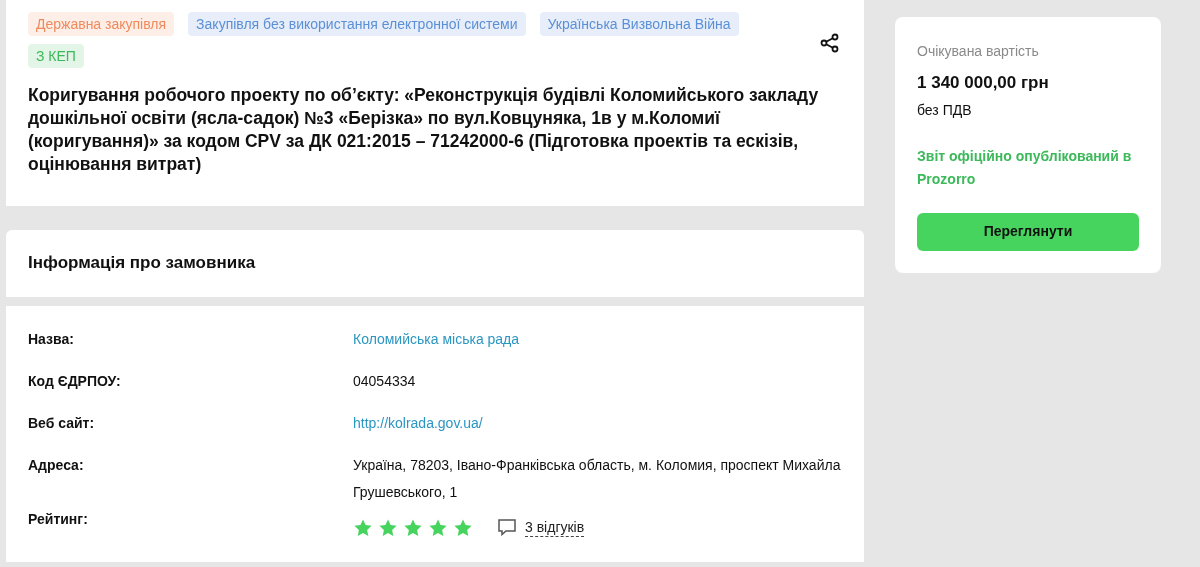  I want to click on field-value: Україна, 78203, Івано-Франківська область, м. Коломия, проспект Михайла Грушевського, 1, so click(597, 478).